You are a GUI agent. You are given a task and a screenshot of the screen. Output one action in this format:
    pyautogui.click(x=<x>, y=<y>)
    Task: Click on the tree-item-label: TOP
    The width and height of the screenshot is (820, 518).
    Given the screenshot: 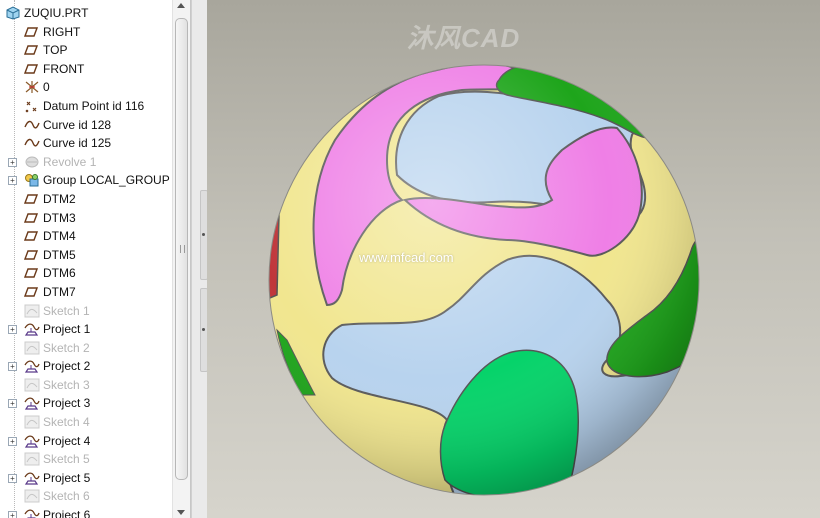 What is the action you would take?
    pyautogui.click(x=55, y=50)
    